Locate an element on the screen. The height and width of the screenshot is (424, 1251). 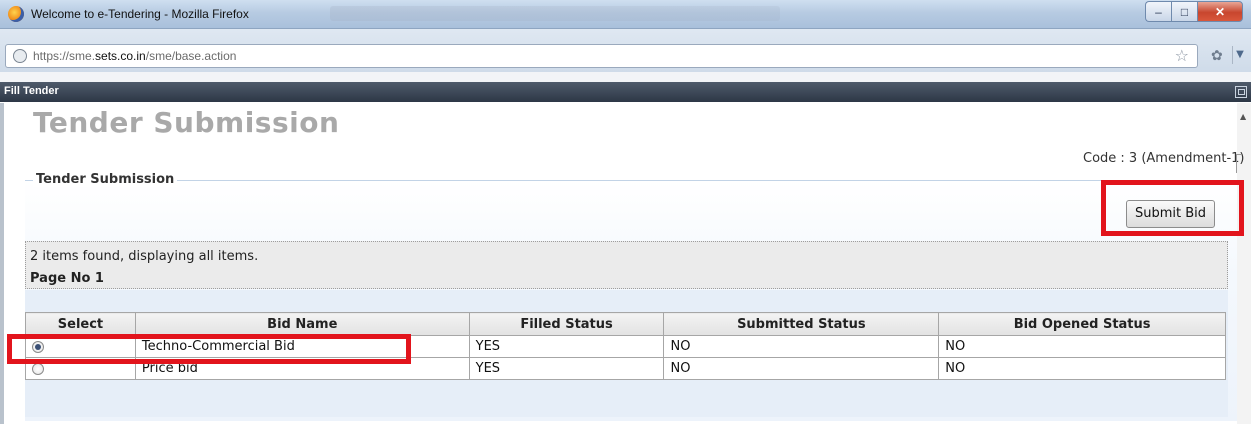
panel-header: Fill Tender is located at coordinates (625, 92).